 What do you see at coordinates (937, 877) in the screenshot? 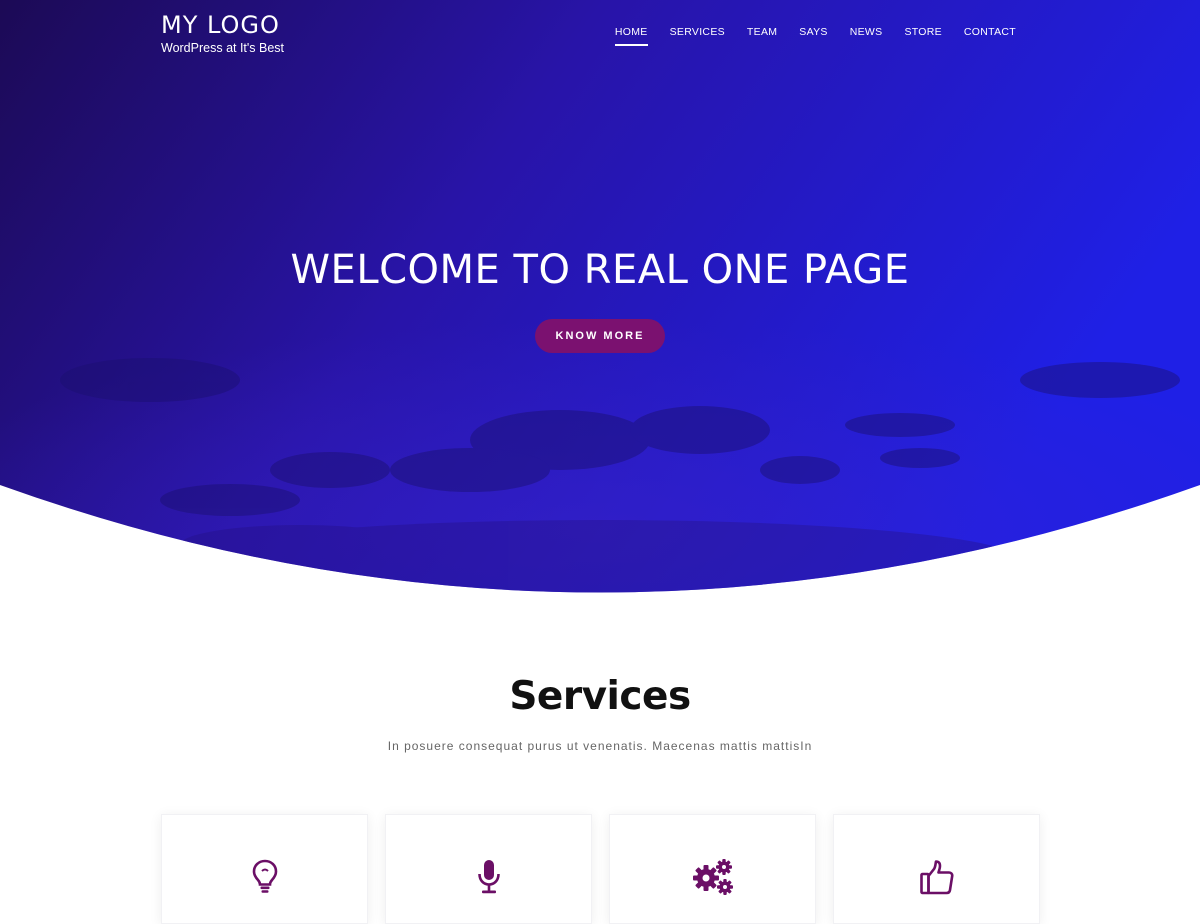
I see `thumbs-up-icon` at bounding box center [937, 877].